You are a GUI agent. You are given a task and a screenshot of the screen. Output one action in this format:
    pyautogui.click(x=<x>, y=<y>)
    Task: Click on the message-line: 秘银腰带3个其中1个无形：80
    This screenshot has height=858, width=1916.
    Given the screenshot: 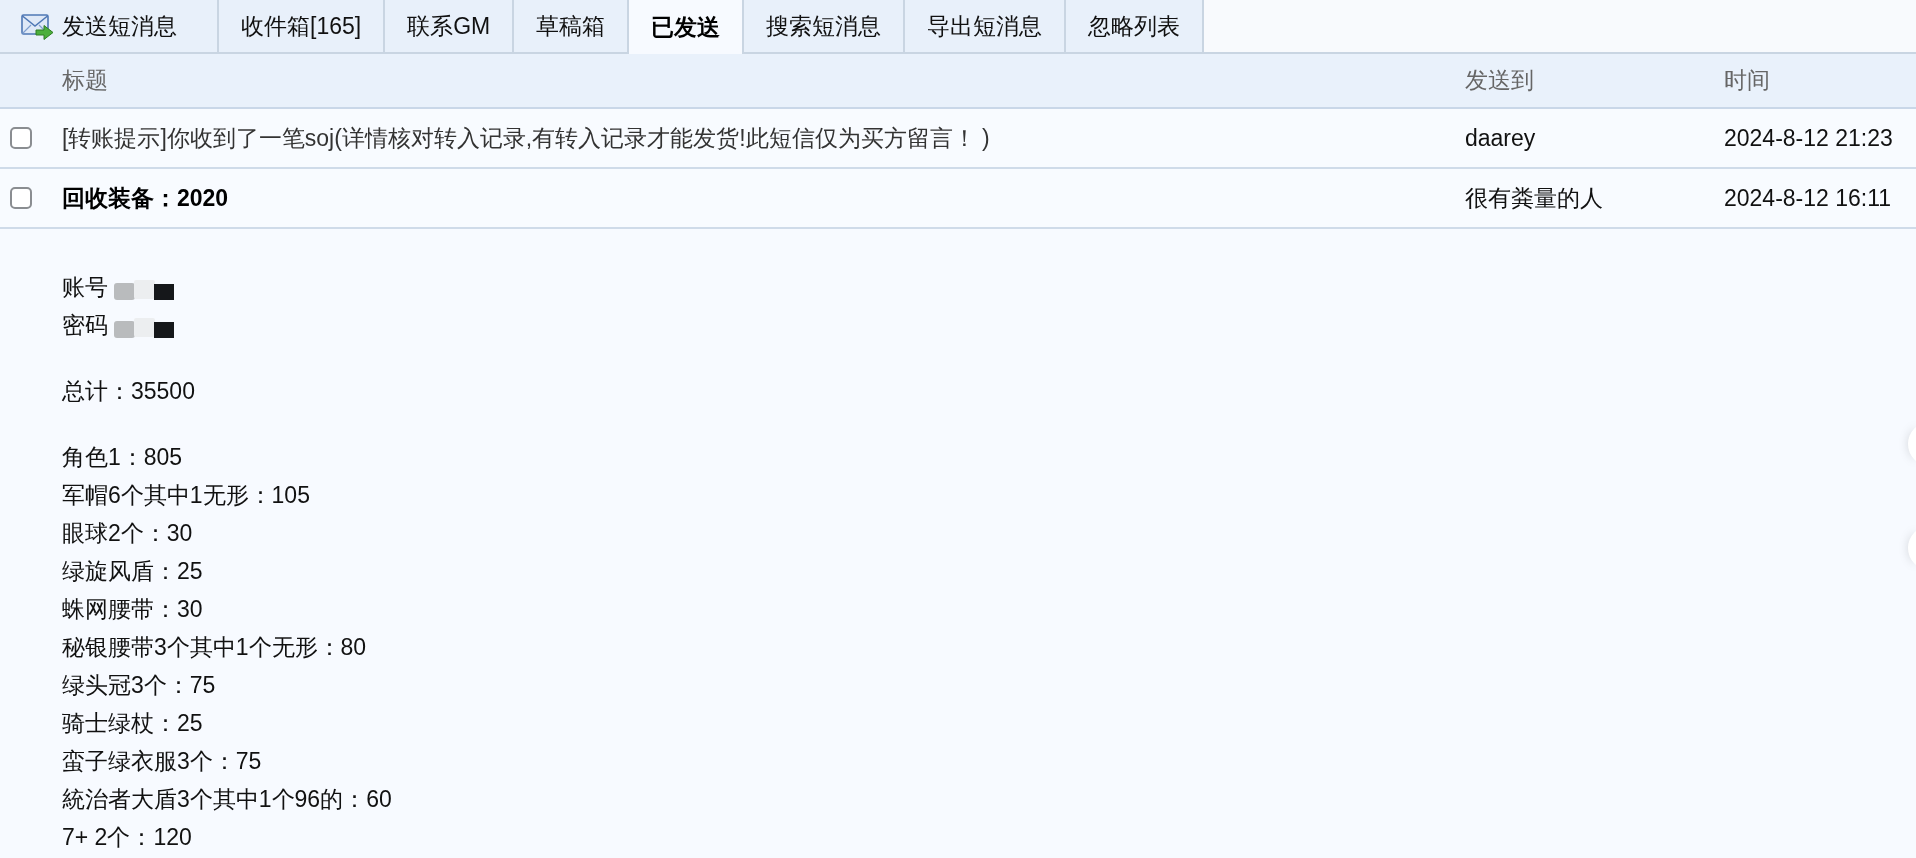 What is the action you would take?
    pyautogui.click(x=214, y=647)
    